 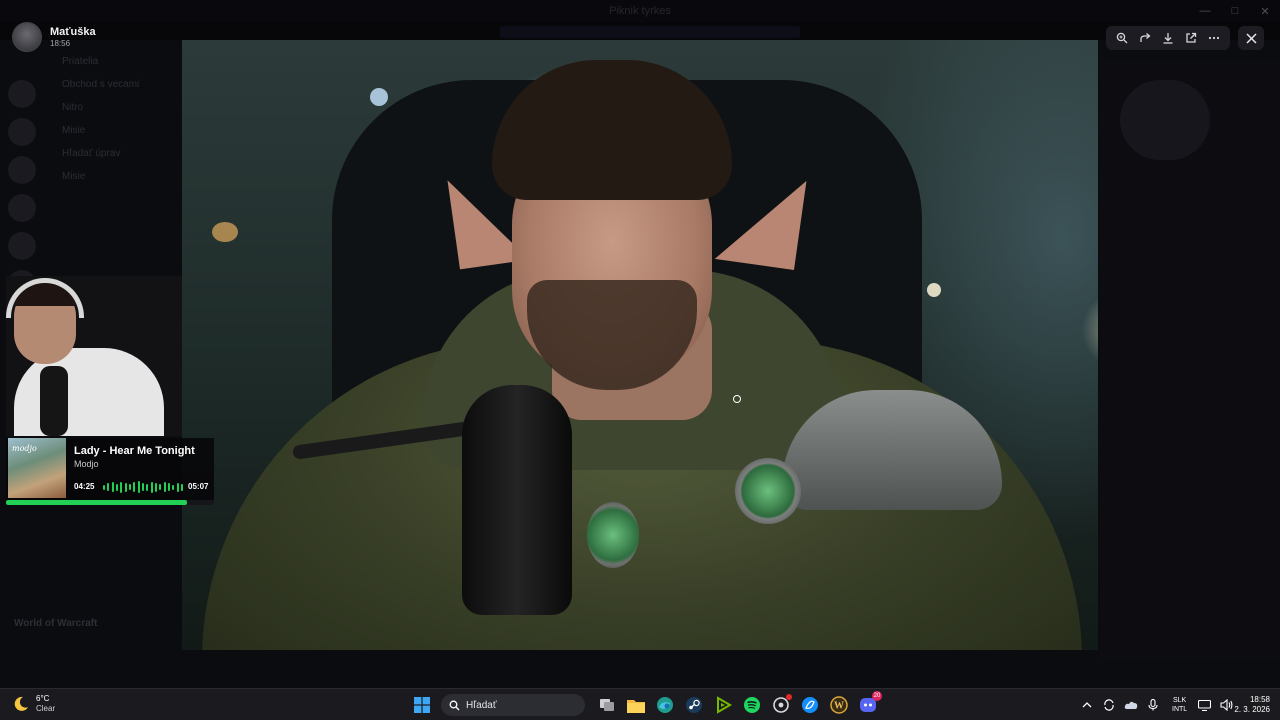 I want to click on search-placeholder: Hľadať, so click(x=481, y=705).